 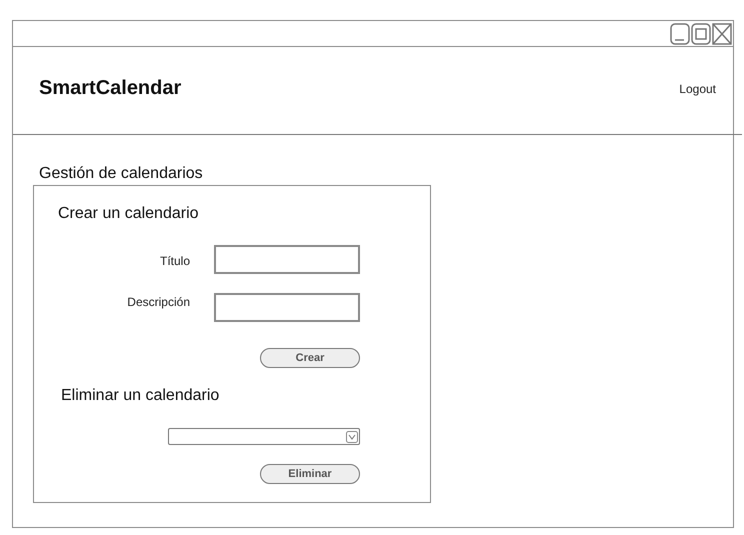 I want to click on delete-button: Eliminar, so click(x=310, y=474).